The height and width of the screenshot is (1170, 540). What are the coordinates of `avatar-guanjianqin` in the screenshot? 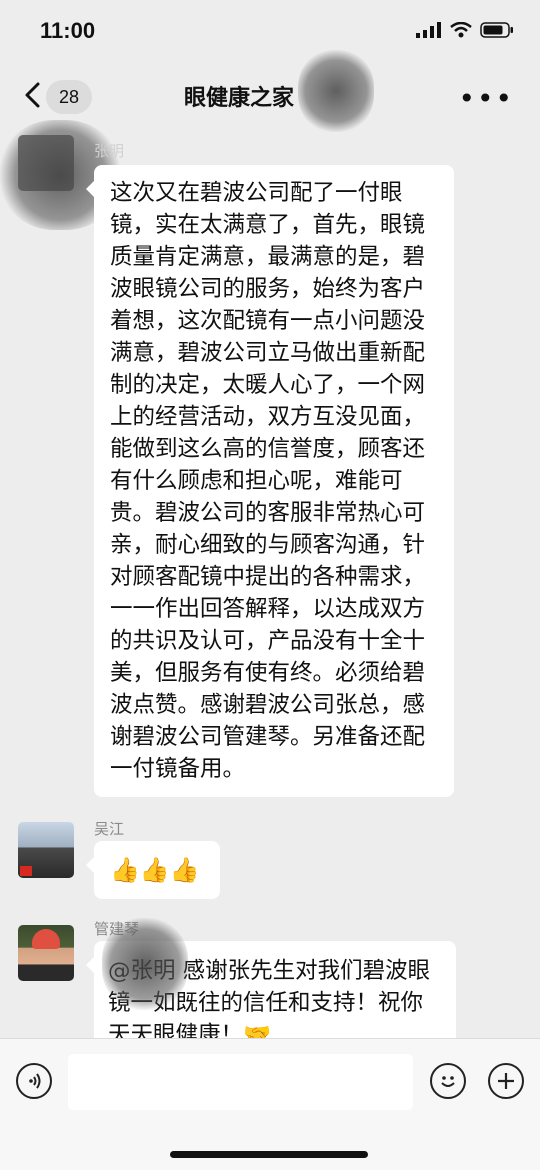 It's located at (46, 953).